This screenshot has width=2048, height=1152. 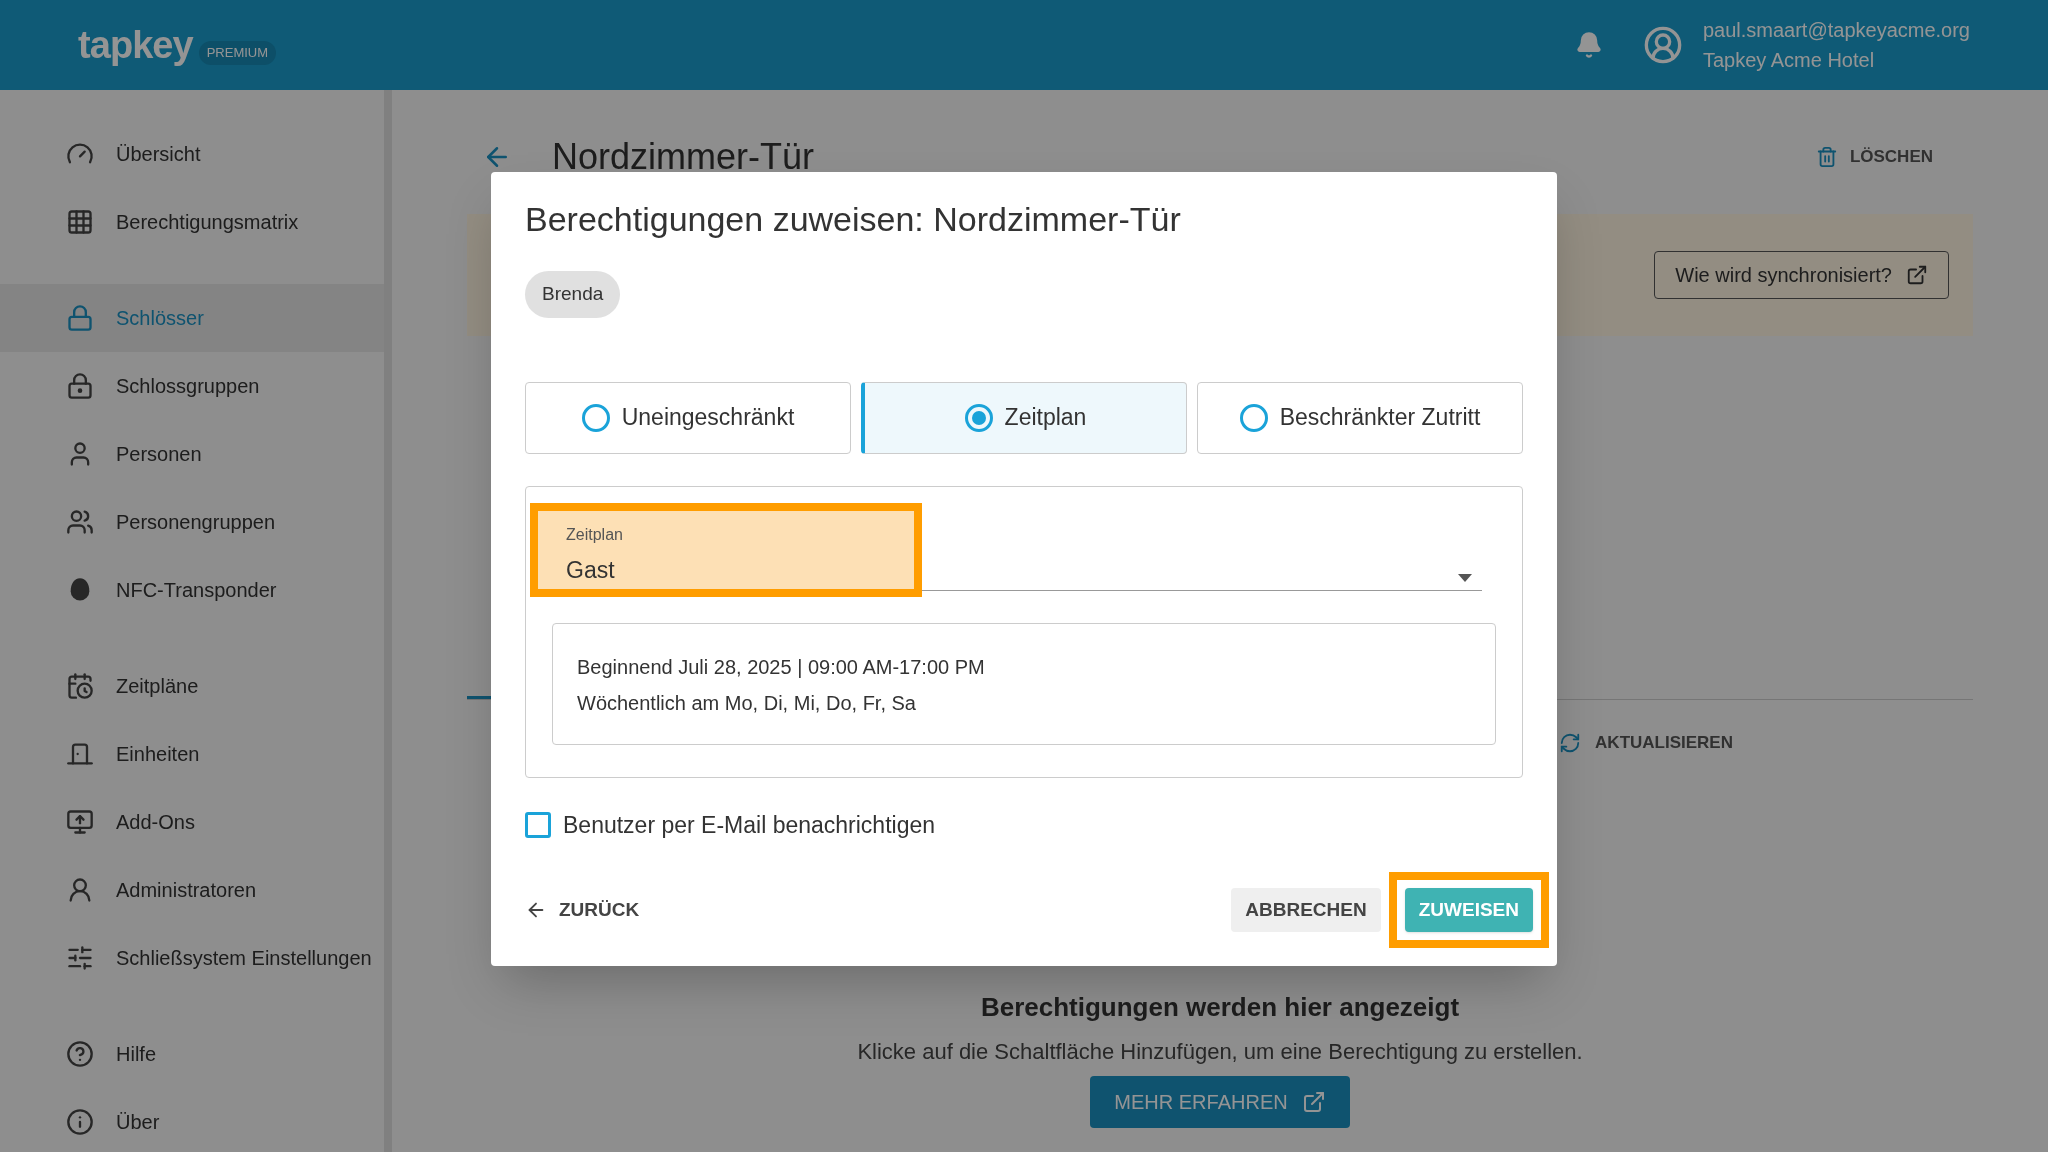 I want to click on notifications-icon, so click(x=1588, y=45).